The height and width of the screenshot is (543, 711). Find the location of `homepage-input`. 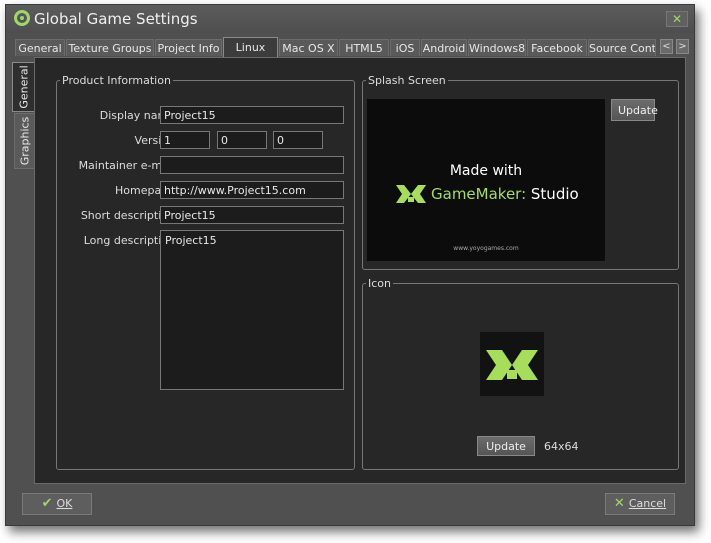

homepage-input is located at coordinates (252, 190).